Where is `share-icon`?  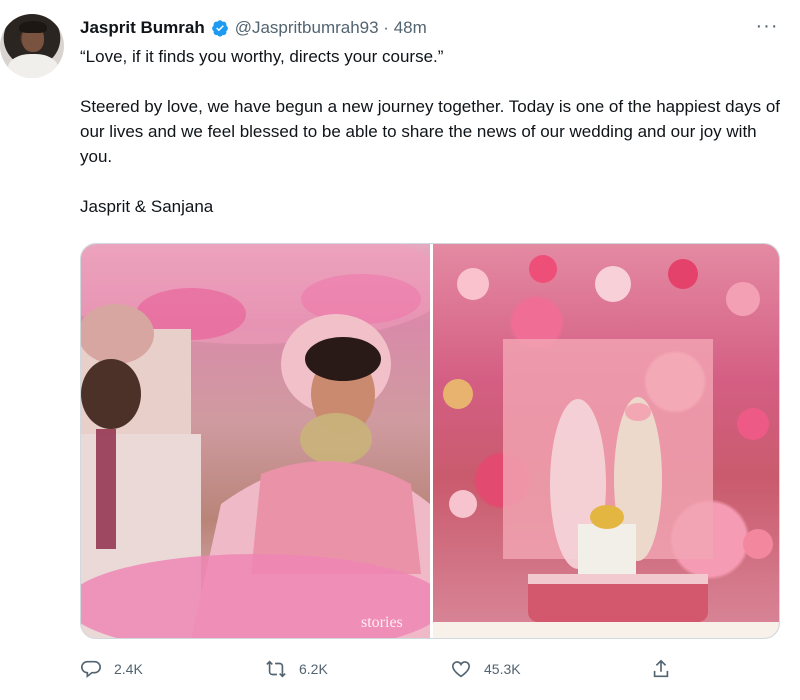 share-icon is located at coordinates (661, 668).